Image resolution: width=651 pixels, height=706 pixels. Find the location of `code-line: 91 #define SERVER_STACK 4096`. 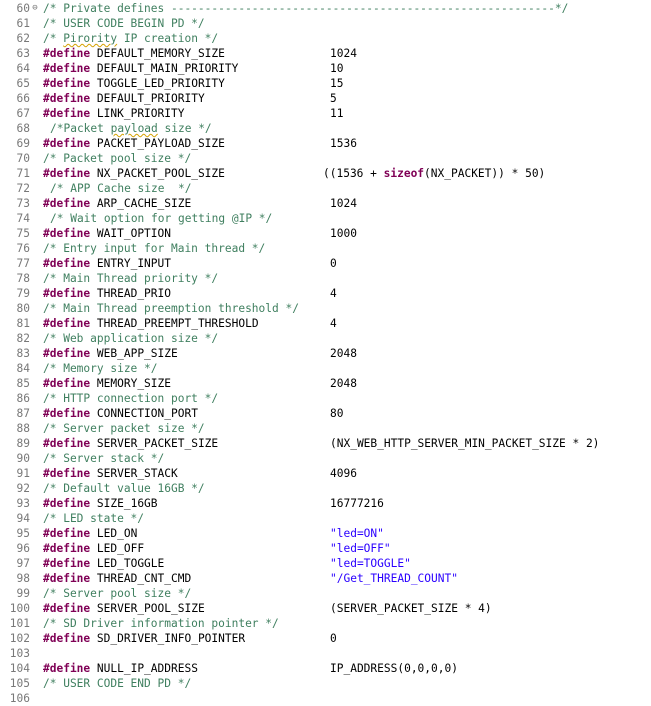

code-line: 91 #define SERVER_STACK 4096 is located at coordinates (325, 473).